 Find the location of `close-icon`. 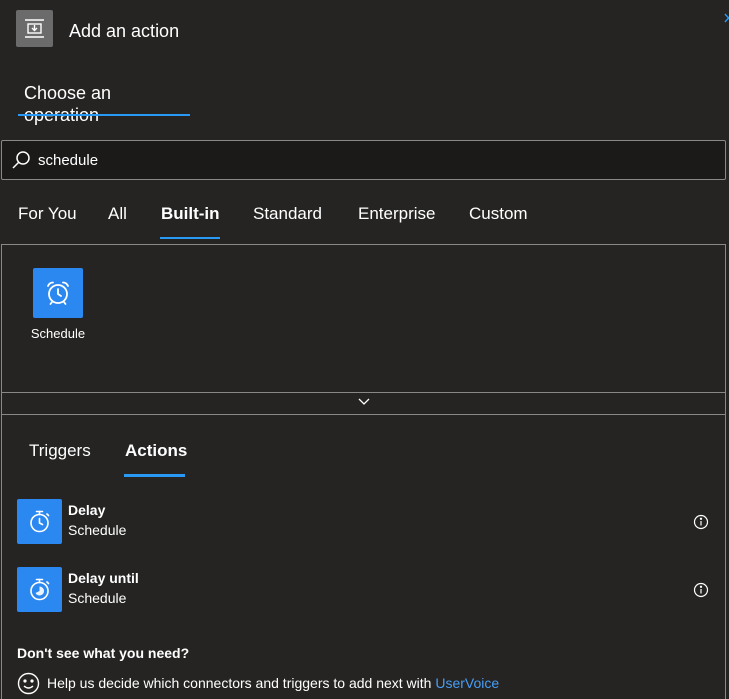

close-icon is located at coordinates (723, 21).